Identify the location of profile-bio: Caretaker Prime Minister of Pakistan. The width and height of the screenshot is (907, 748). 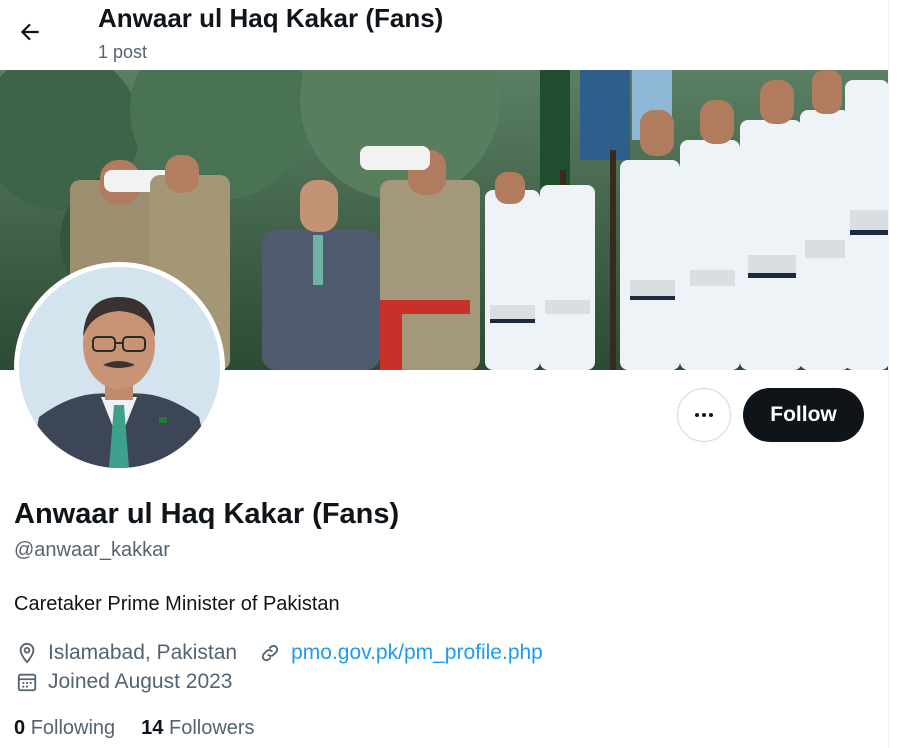
(177, 604).